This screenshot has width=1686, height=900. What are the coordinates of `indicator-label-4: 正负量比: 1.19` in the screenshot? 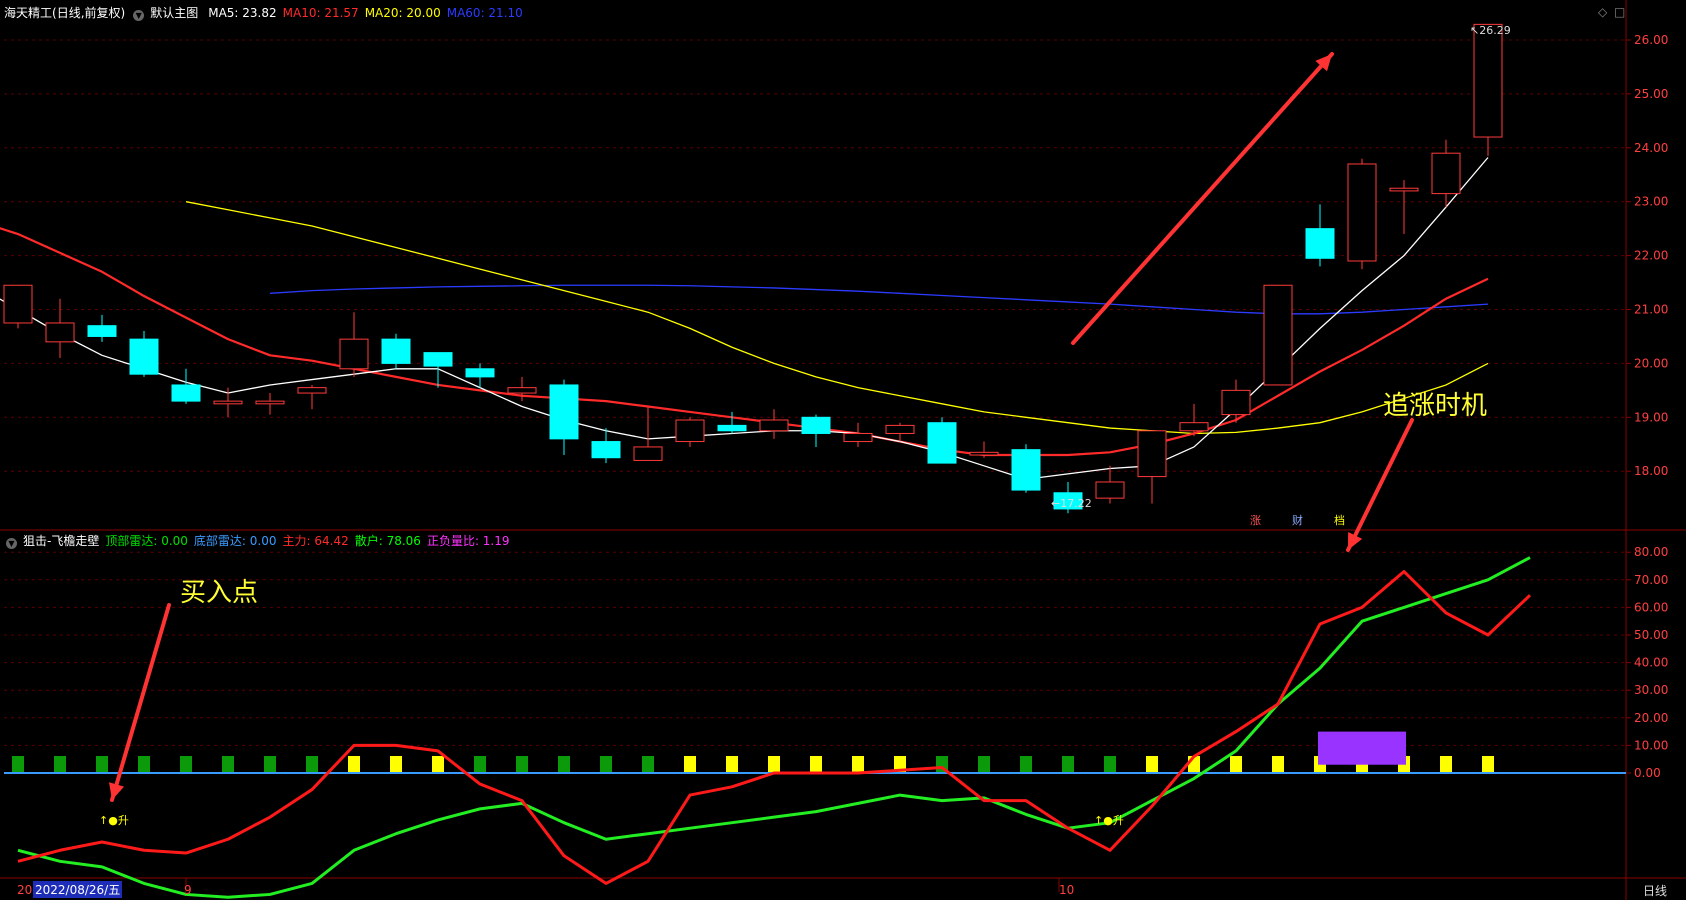 It's located at (468, 541).